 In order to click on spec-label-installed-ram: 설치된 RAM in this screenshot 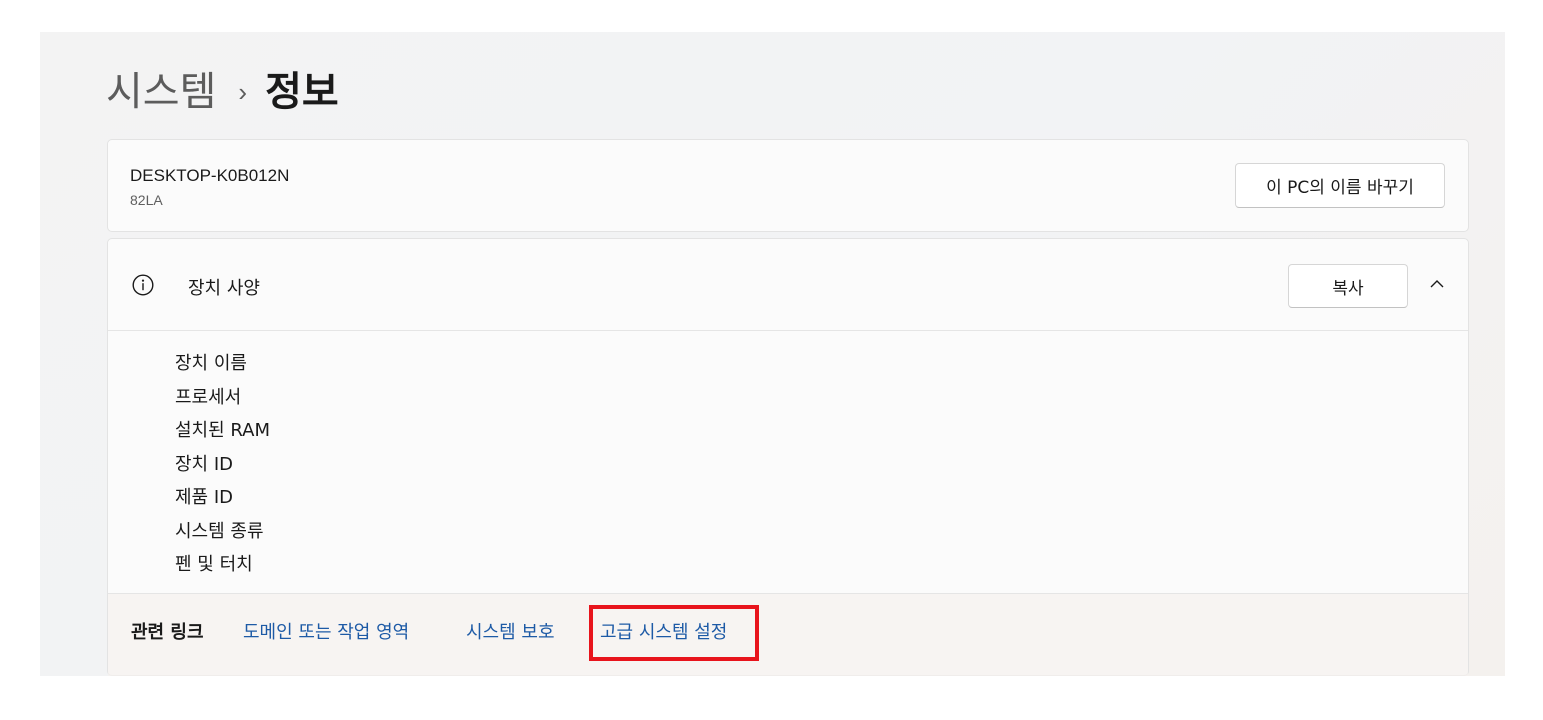, I will do `click(223, 430)`.